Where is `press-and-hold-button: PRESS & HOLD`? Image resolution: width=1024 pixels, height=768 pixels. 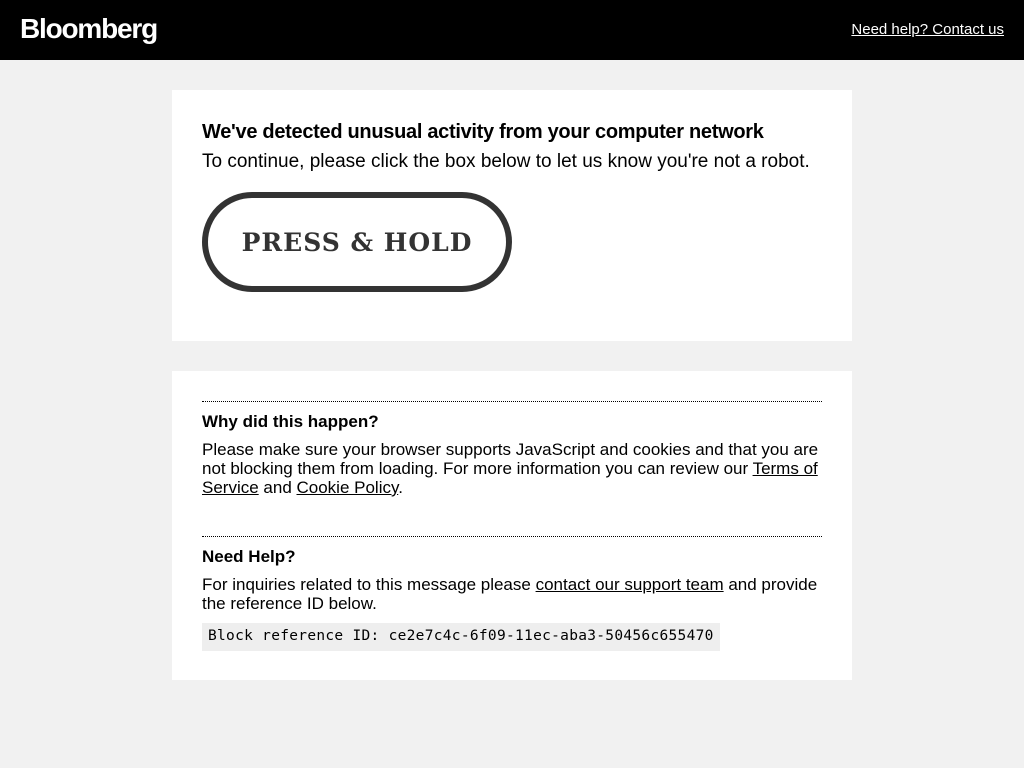
press-and-hold-button: PRESS & HOLD is located at coordinates (357, 242).